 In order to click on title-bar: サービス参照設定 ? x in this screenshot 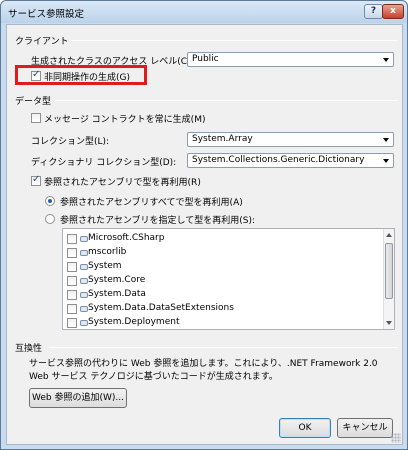, I will do `click(204, 12)`.